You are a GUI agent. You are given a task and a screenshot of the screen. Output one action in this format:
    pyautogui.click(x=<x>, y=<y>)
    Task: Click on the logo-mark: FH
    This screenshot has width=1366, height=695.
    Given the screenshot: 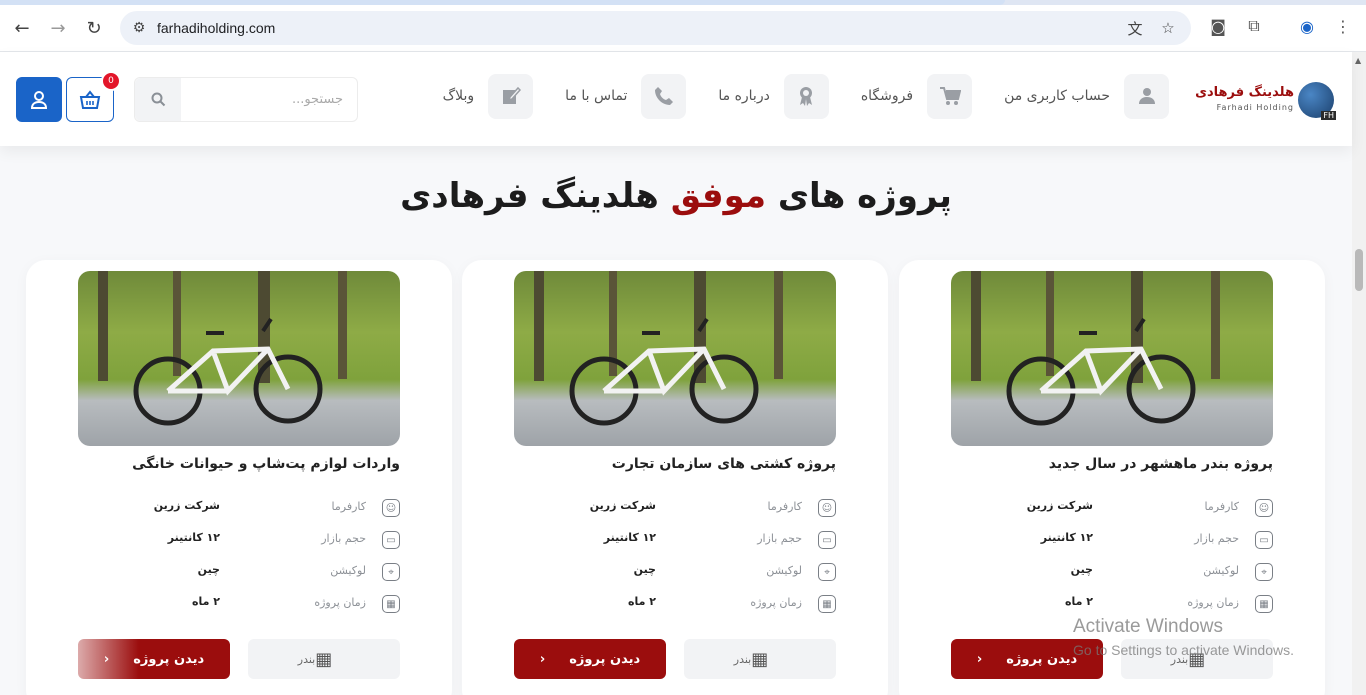 What is the action you would take?
    pyautogui.click(x=1317, y=101)
    